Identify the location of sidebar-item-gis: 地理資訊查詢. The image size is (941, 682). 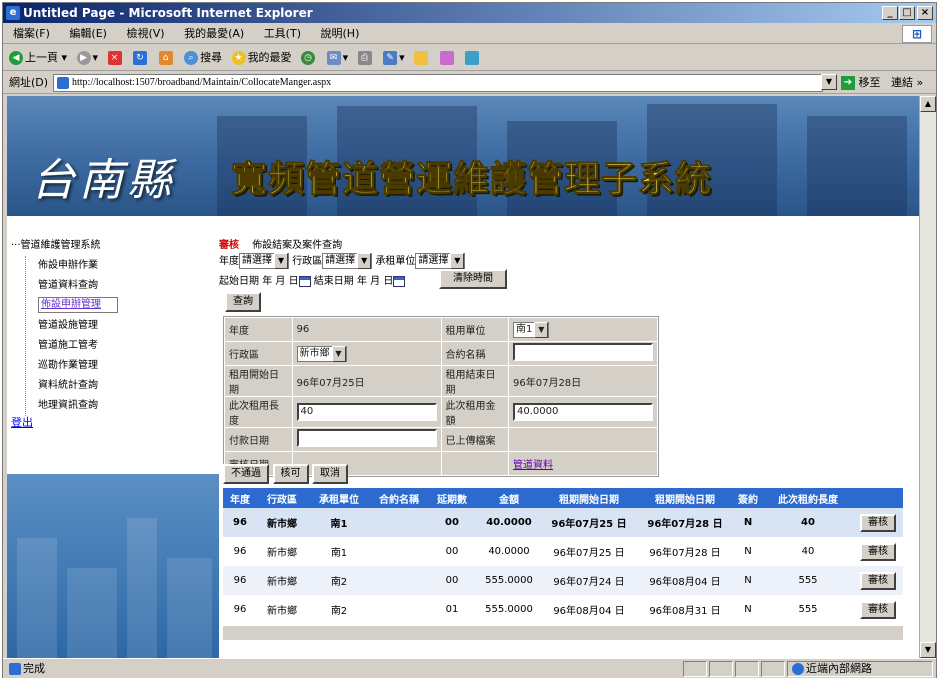
(78, 406).